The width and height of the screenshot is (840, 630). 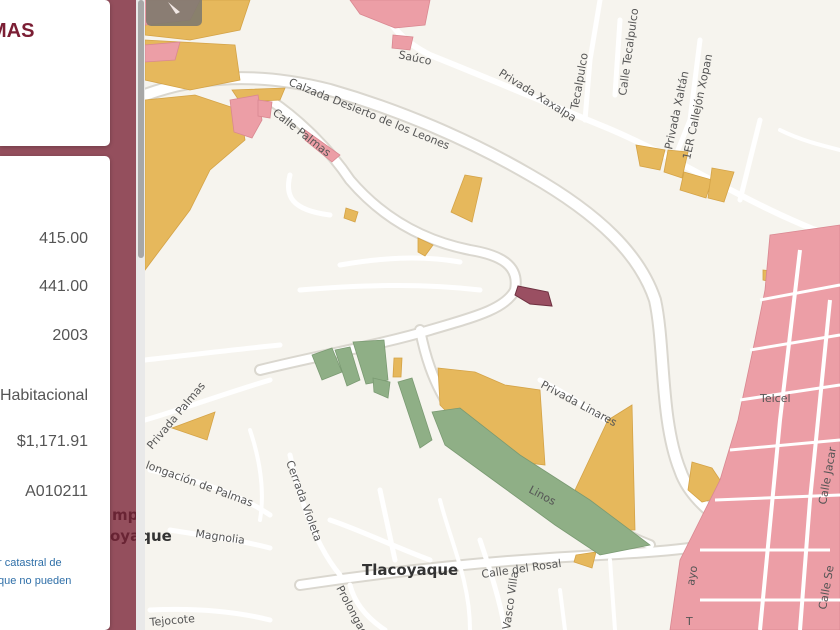 I want to click on sidebar-scroll-thumb, so click(x=141, y=129).